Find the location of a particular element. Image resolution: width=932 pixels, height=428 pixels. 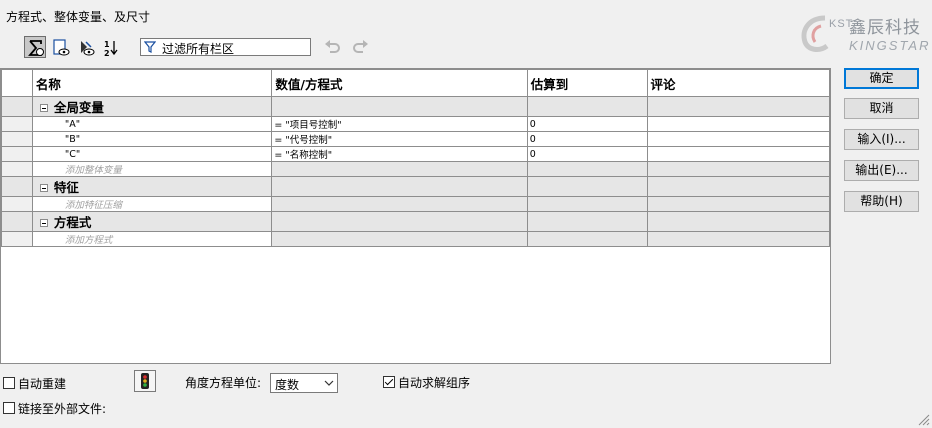

grid-corner is located at coordinates (17, 83).